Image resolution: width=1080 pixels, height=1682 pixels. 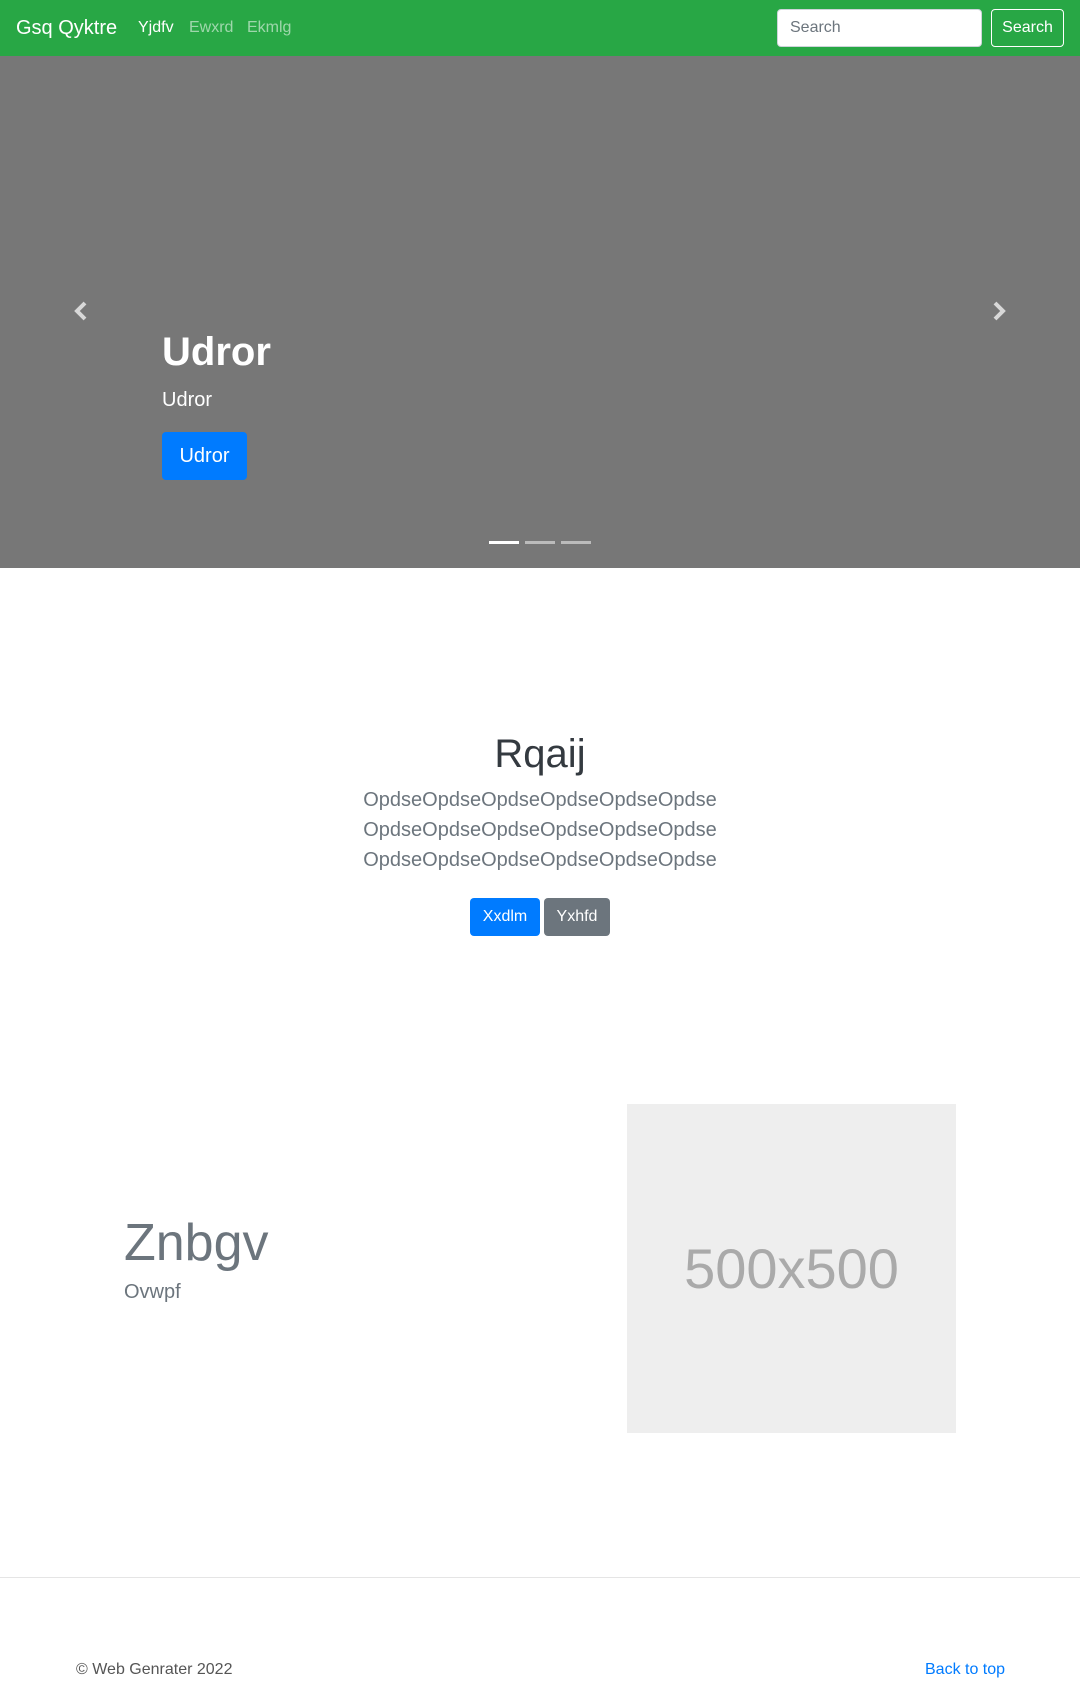 I want to click on navbar-brand: Gsq Qyktre, so click(x=66, y=28).